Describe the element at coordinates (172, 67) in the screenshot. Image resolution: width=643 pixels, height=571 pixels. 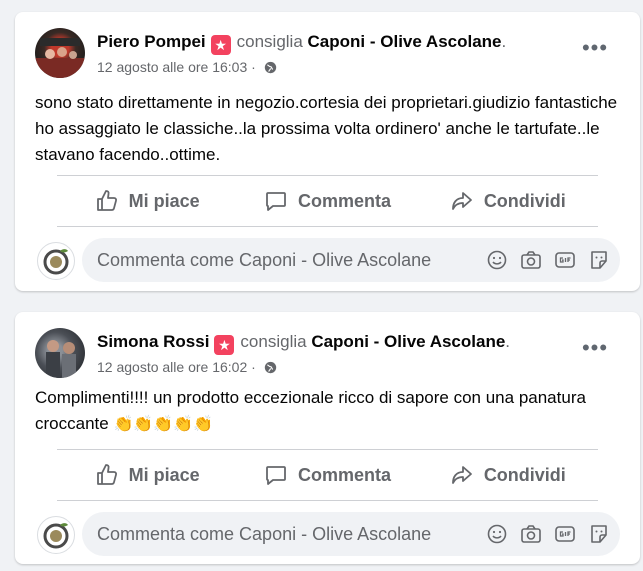
I see `post-timestamp: 12 agosto alle ore 16:03` at that location.